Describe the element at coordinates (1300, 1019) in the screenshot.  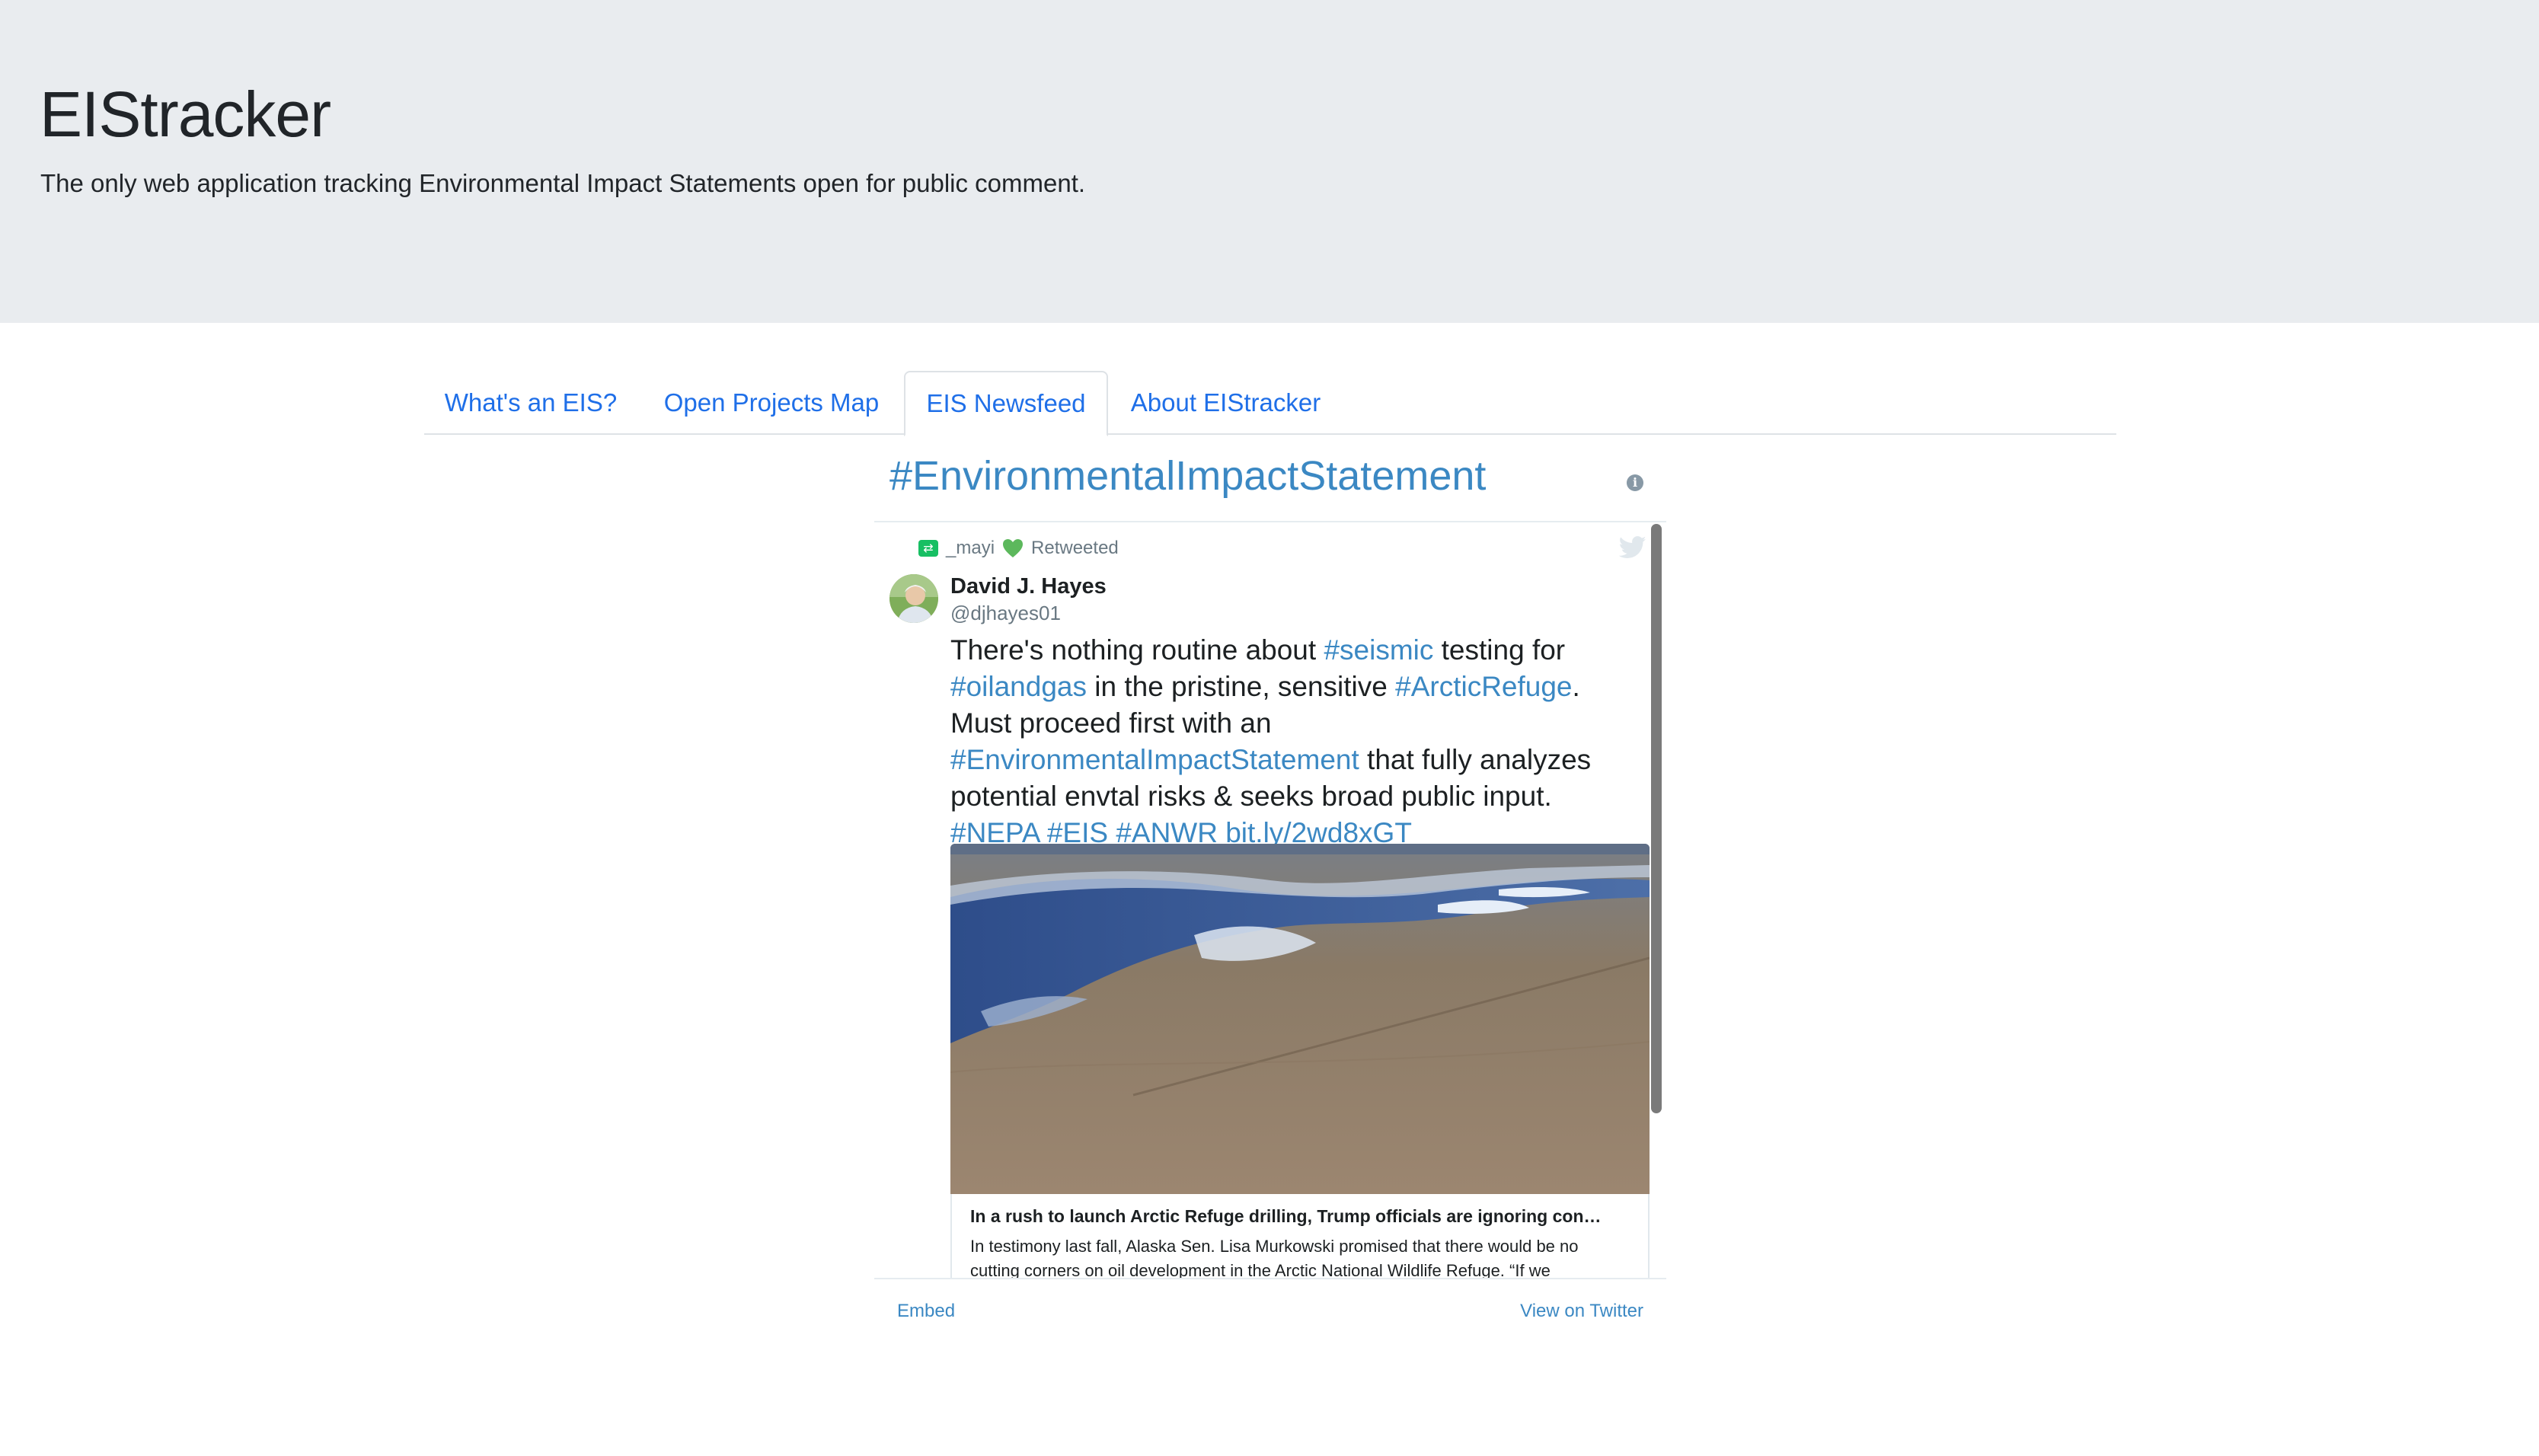
I see `tweet-media-image` at that location.